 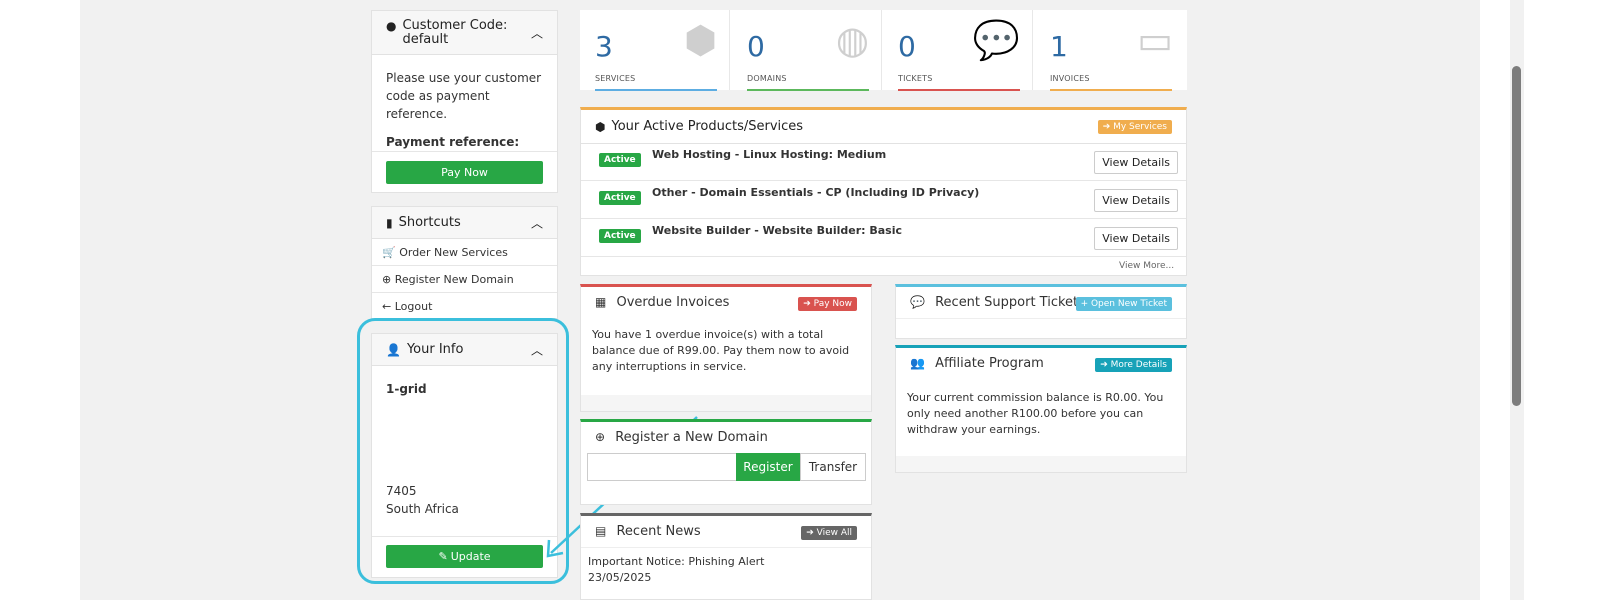 I want to click on recent-news-header: ▤ Recent News ➔ View All, so click(x=726, y=532).